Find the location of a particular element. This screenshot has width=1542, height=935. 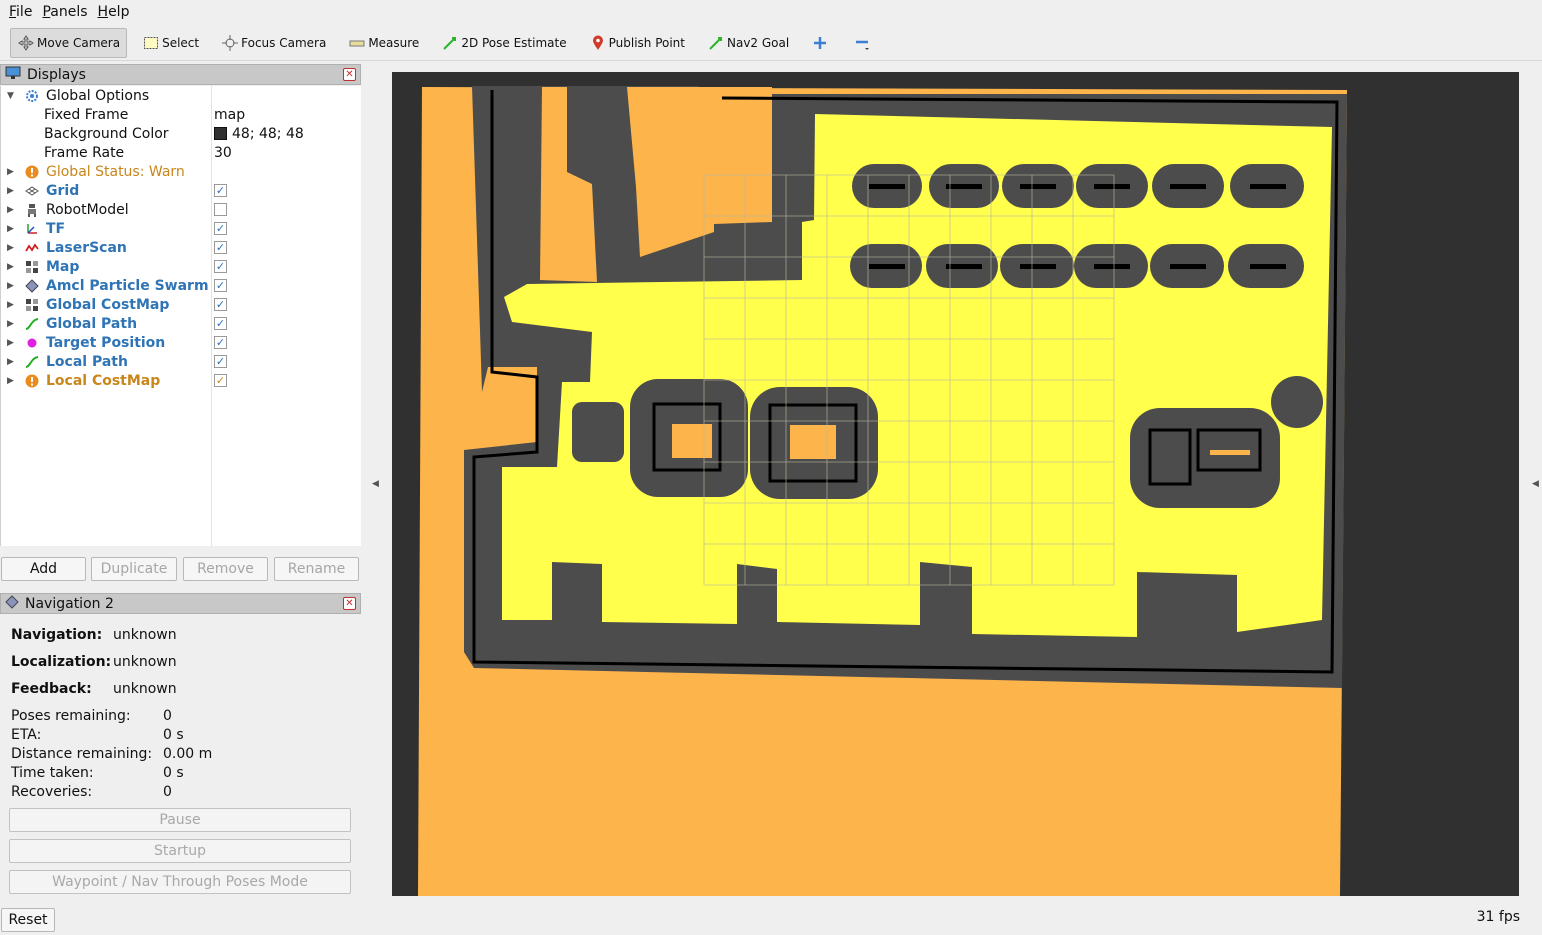

measure-label: Measure is located at coordinates (394, 42).